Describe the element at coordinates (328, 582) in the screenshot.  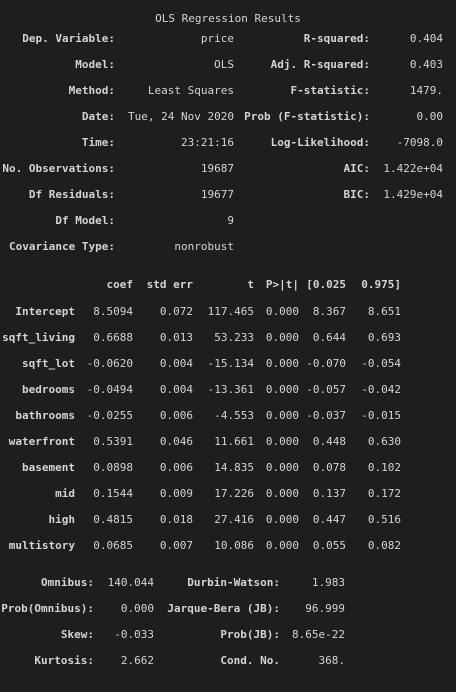
I see `diagnostic-value: 1.983` at that location.